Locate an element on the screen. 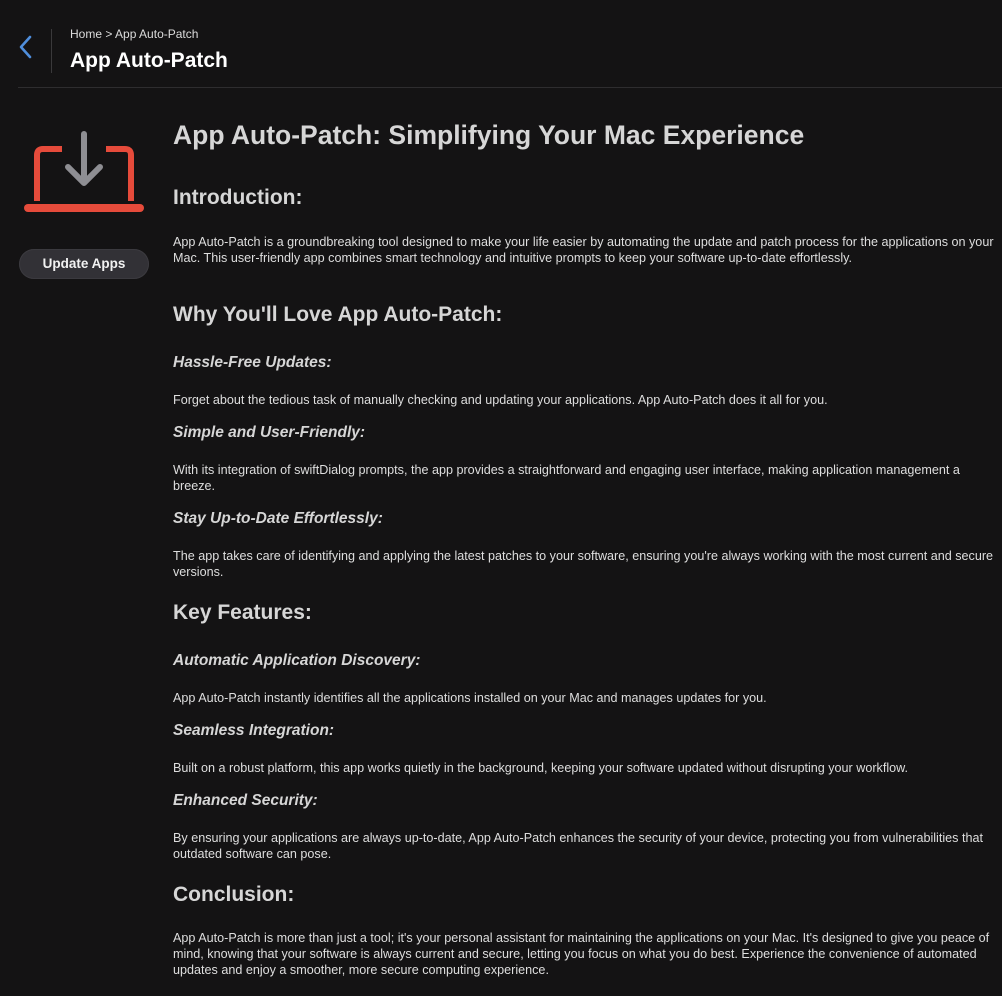 This screenshot has height=996, width=1002. header-divider is located at coordinates (51, 51).